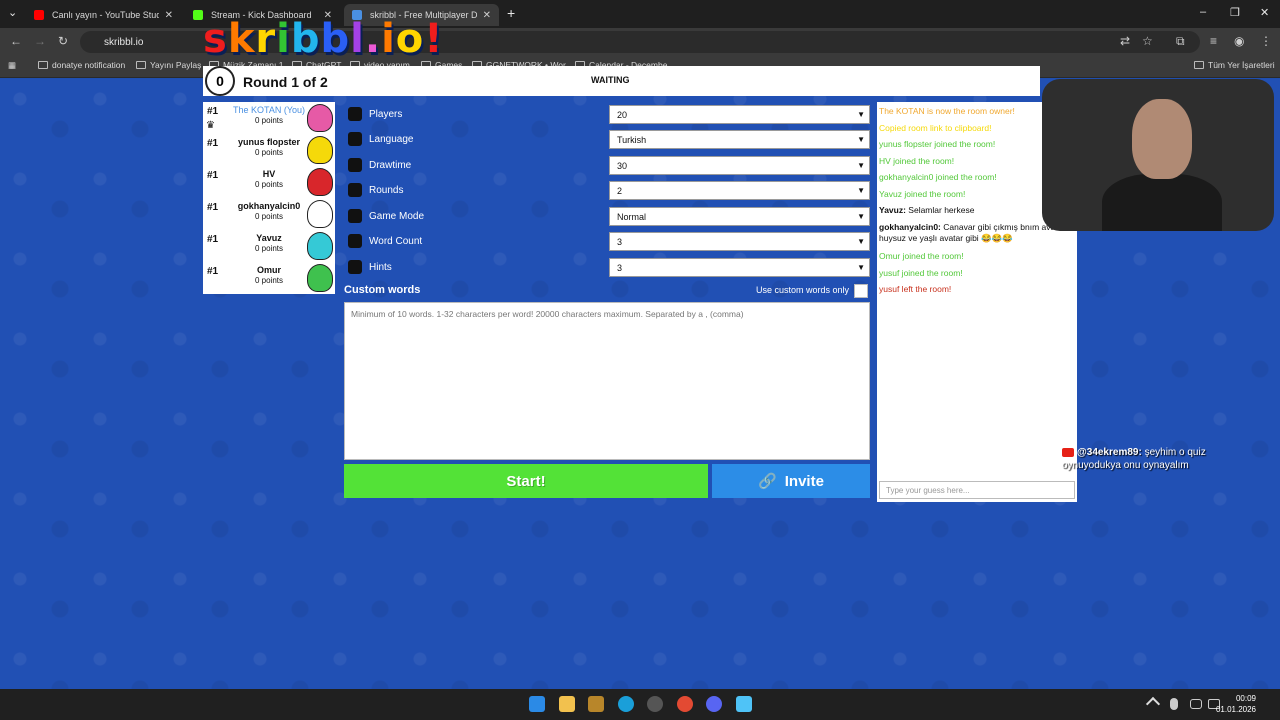  I want to click on profile-icon: ◉, so click(1239, 41).